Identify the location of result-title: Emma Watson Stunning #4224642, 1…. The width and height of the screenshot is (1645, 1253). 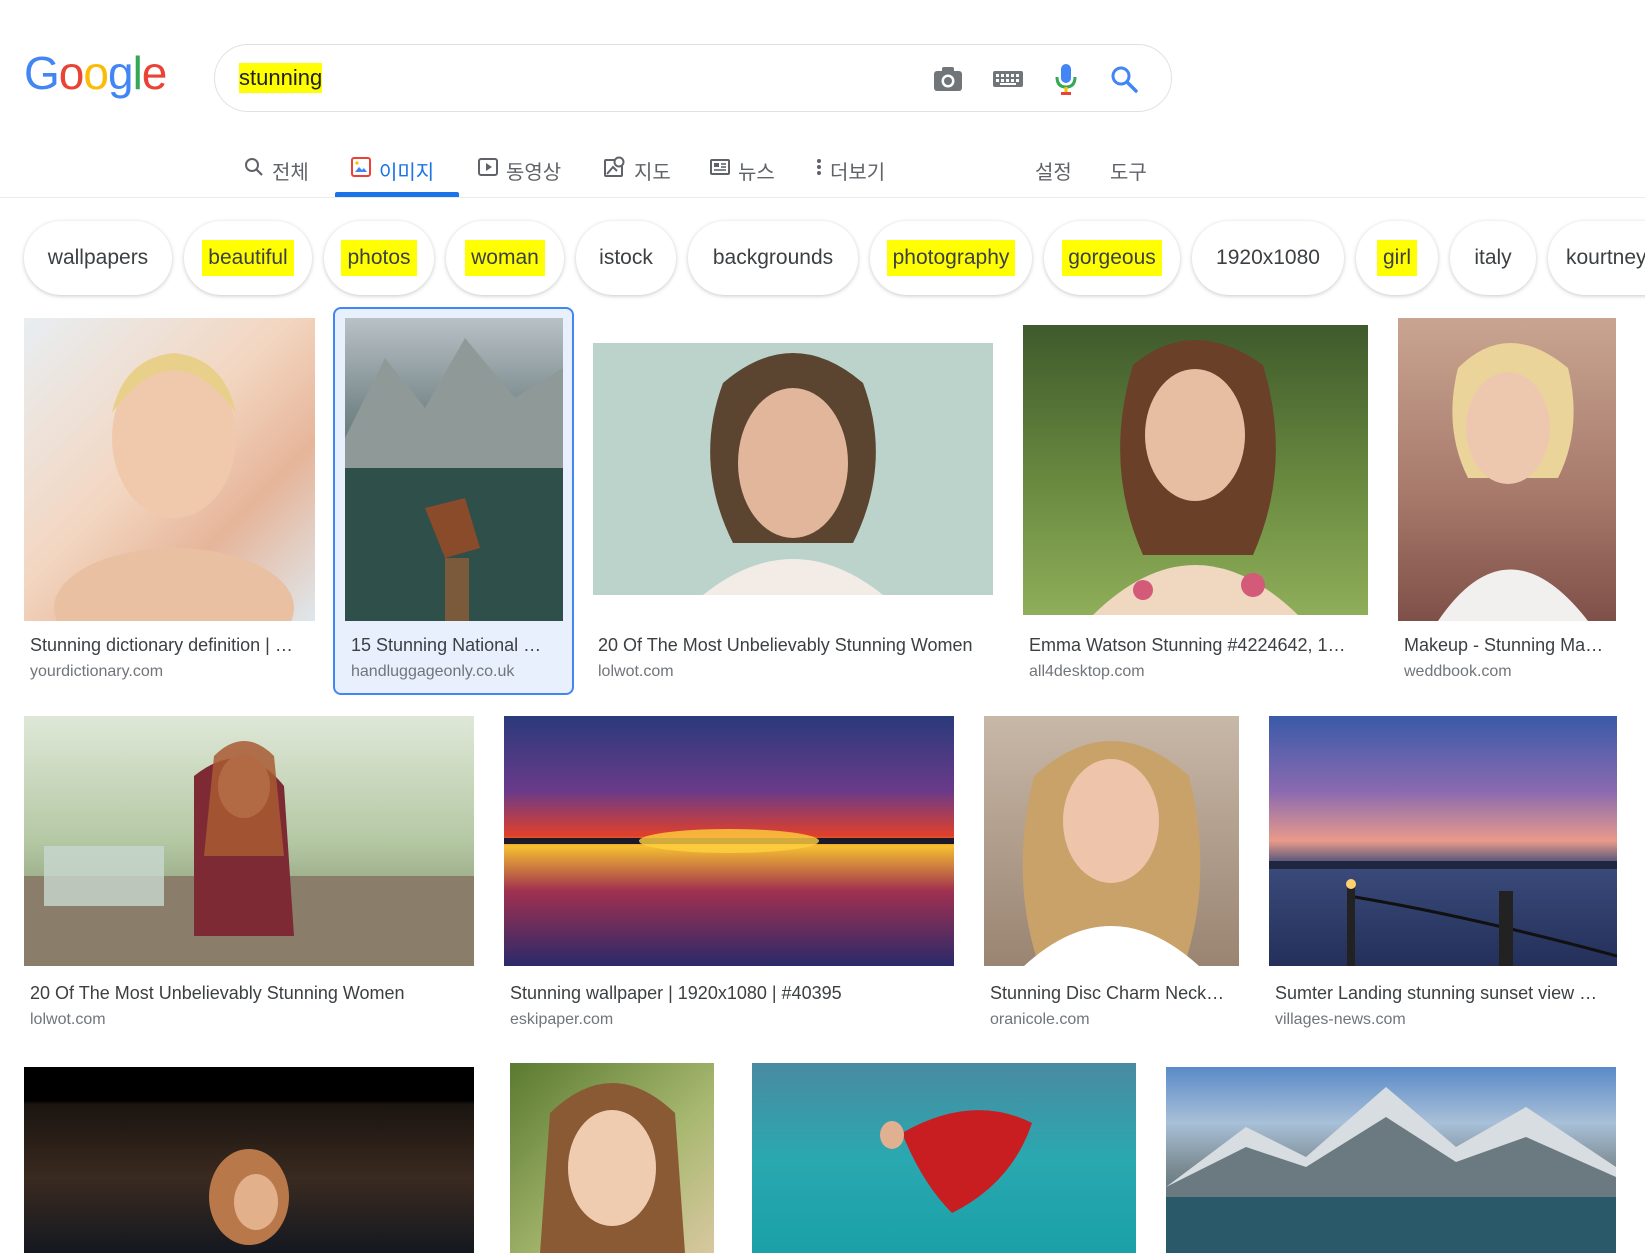
(1194, 645).